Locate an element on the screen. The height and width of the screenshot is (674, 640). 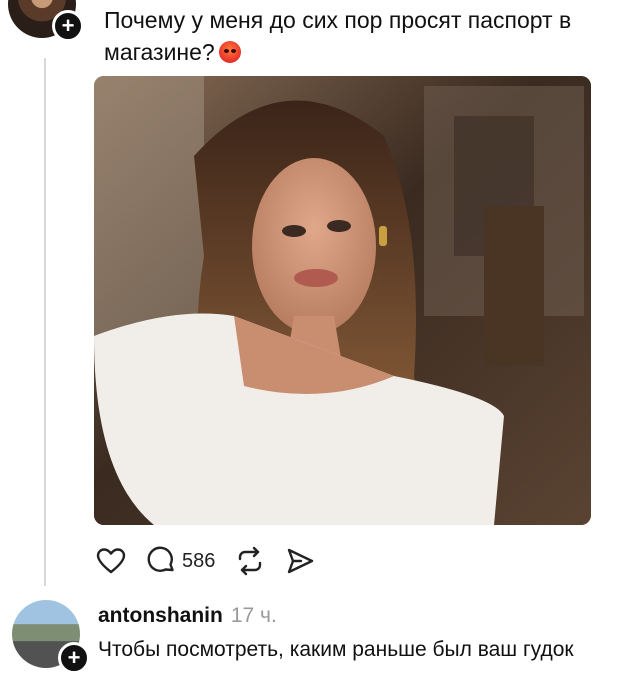
share-button is located at coordinates (300, 561).